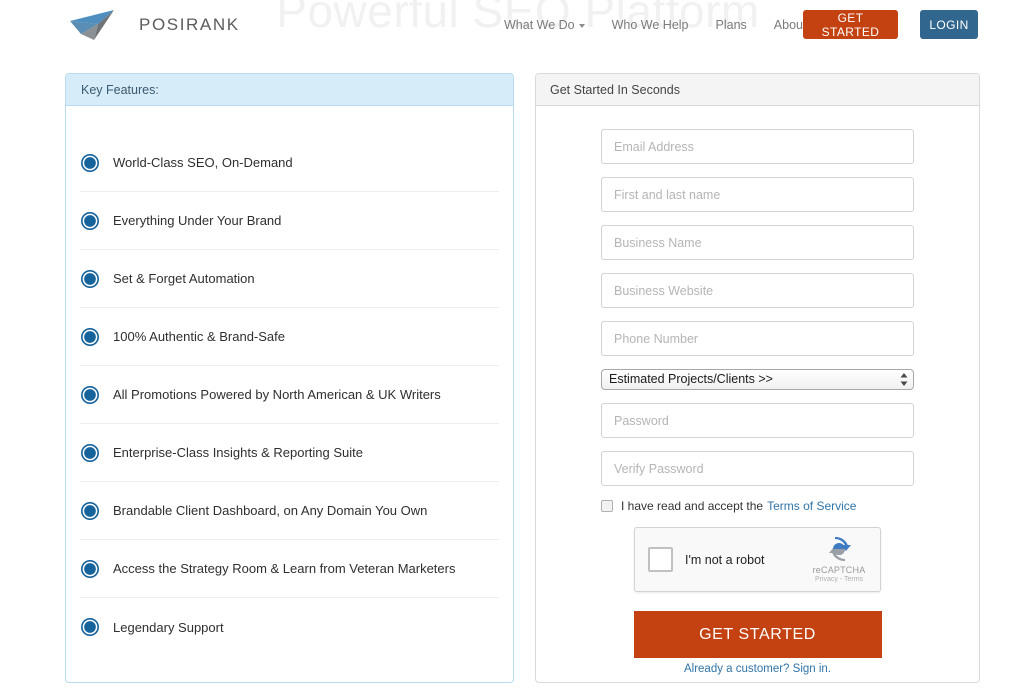  I want to click on full-name-input, so click(757, 194).